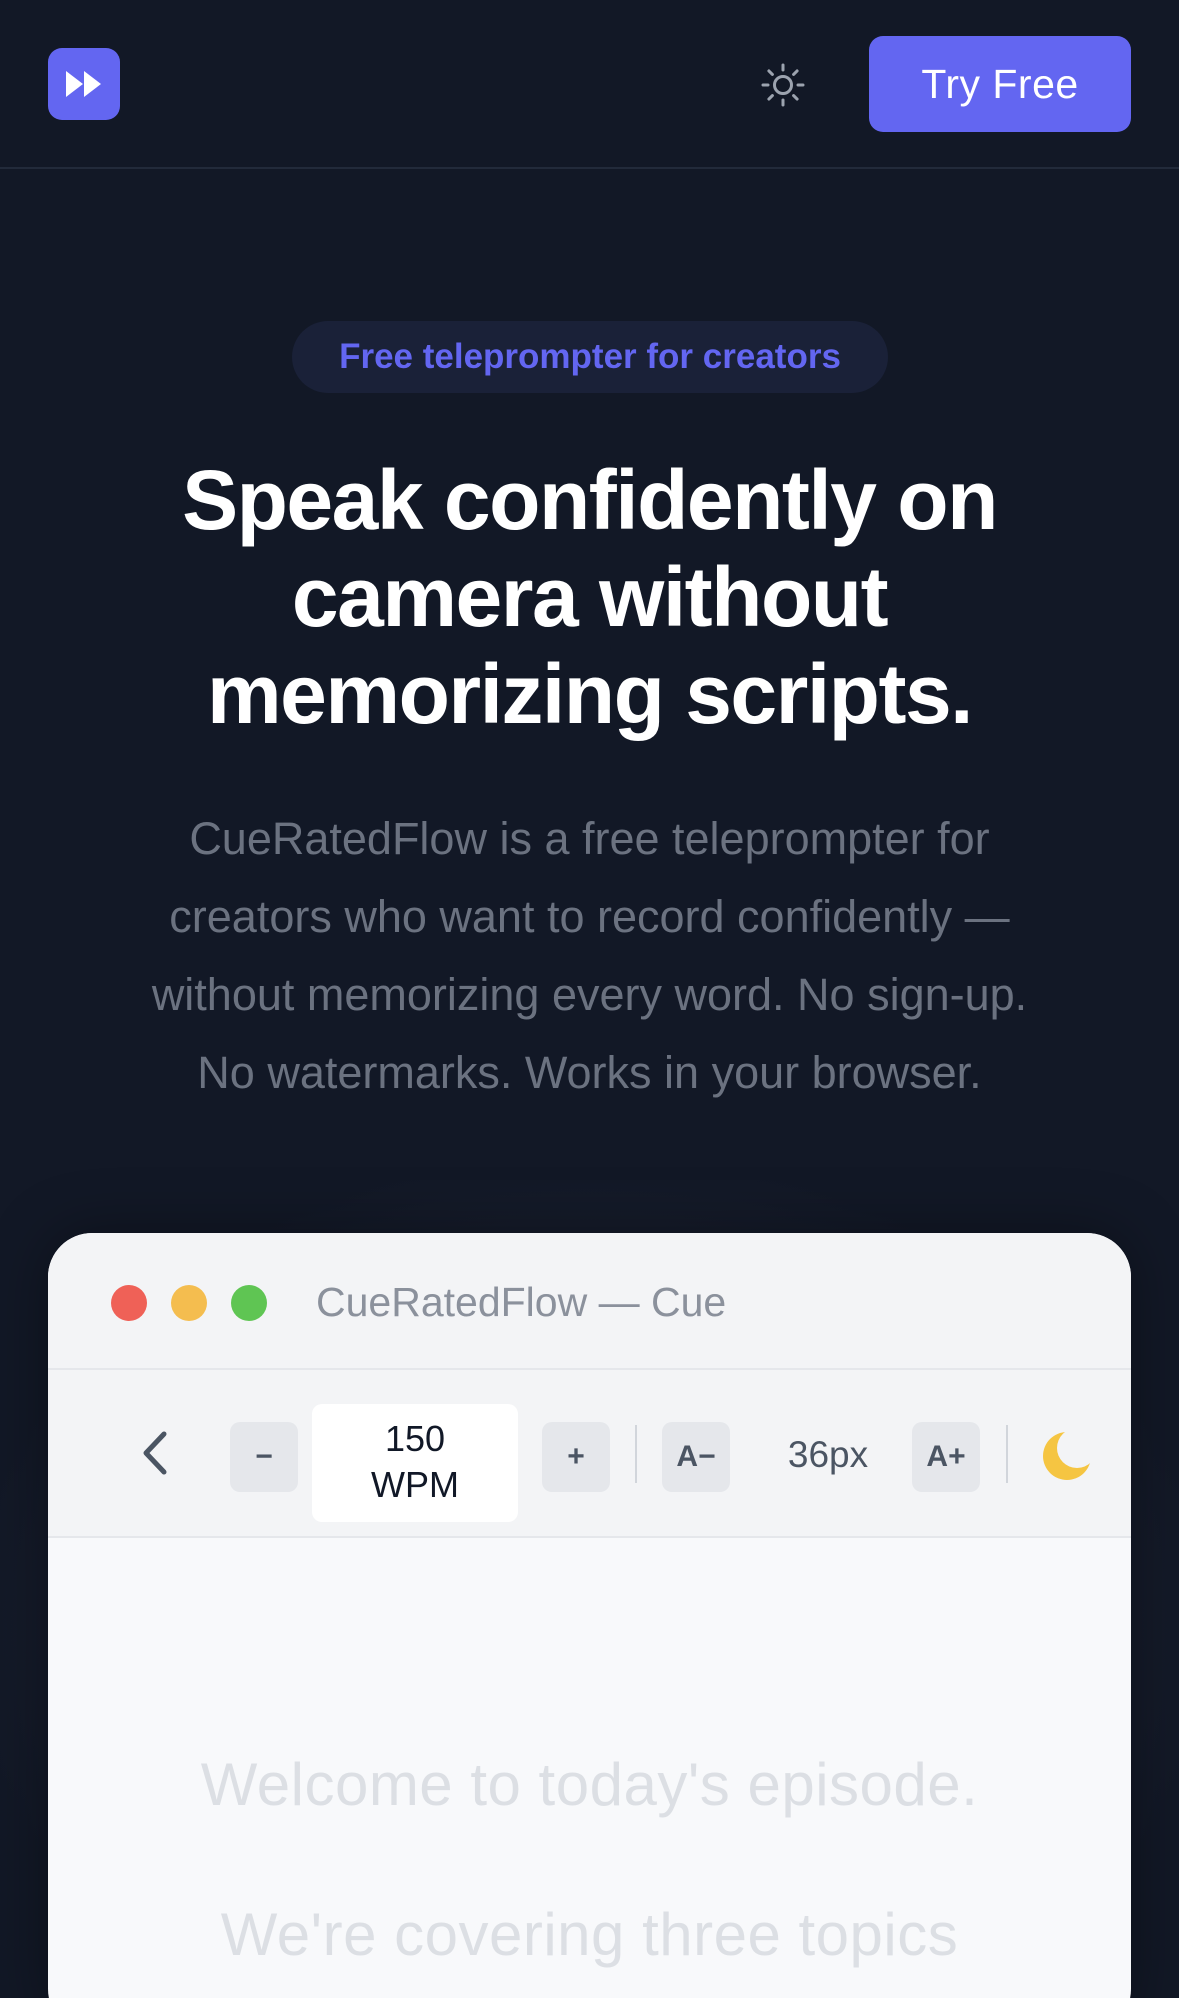 The height and width of the screenshot is (1998, 1179). Describe the element at coordinates (589, 838) in the screenshot. I see `description-line: CueRatedFlow is a free teleprompter for` at that location.